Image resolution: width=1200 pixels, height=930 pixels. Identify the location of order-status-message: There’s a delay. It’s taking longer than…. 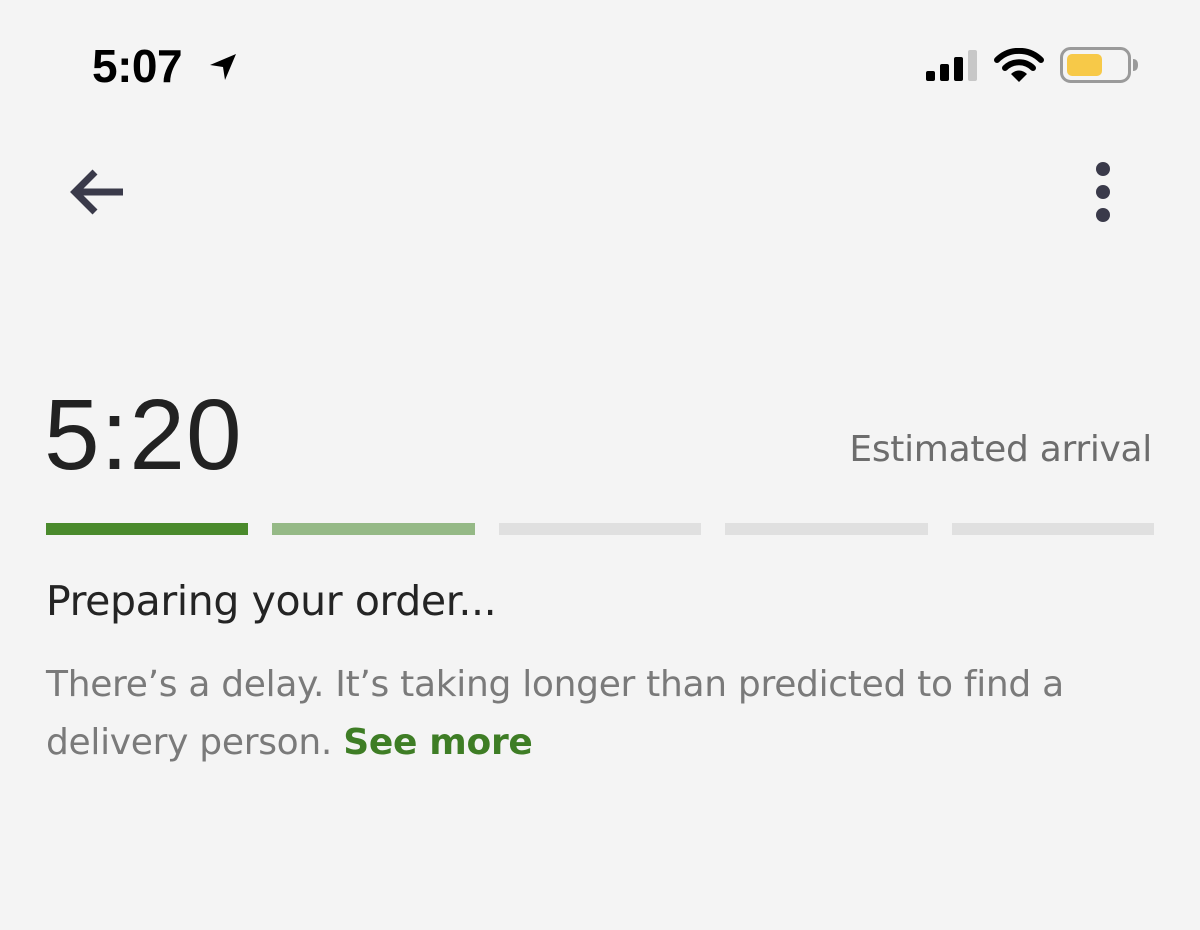
(591, 714).